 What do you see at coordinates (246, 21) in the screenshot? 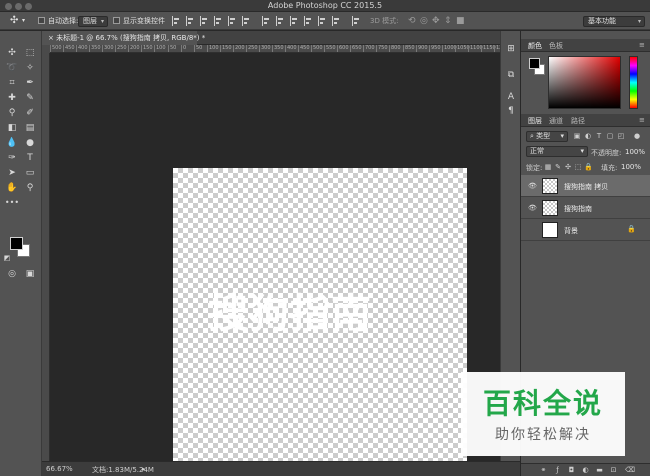
I see `align-right-icon` at bounding box center [246, 21].